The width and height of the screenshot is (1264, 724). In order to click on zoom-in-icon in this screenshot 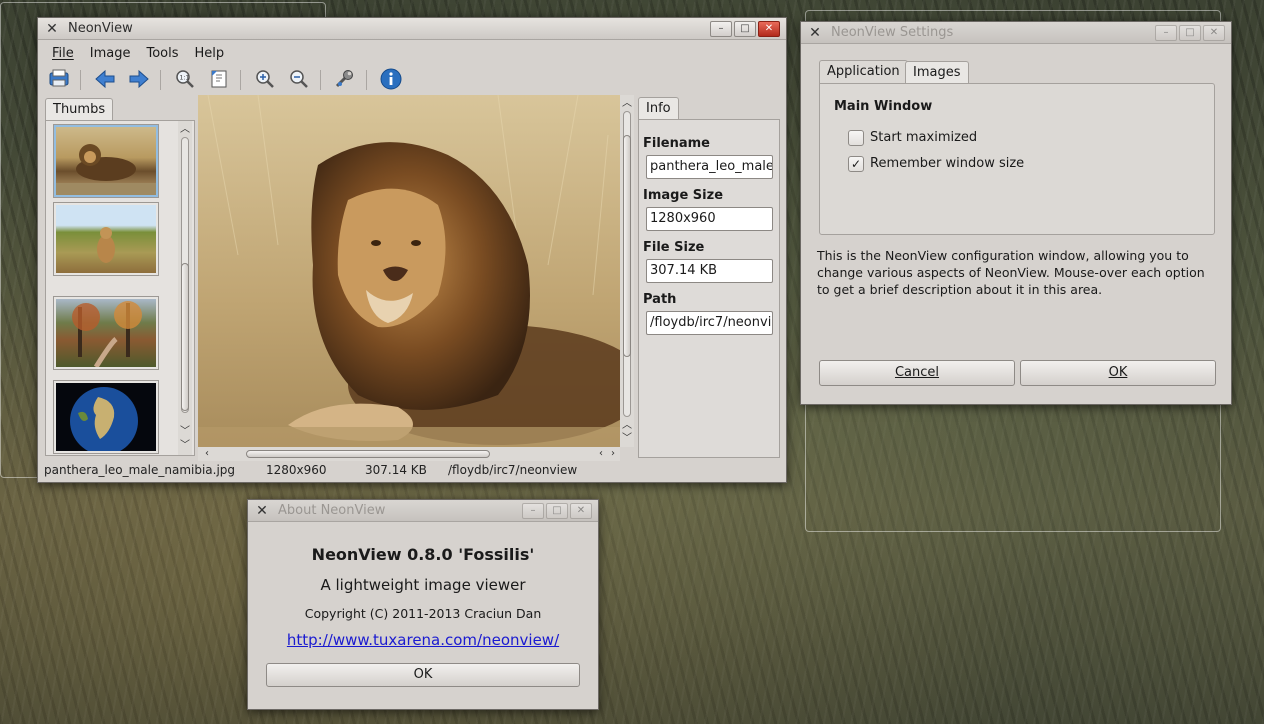, I will do `click(265, 79)`.